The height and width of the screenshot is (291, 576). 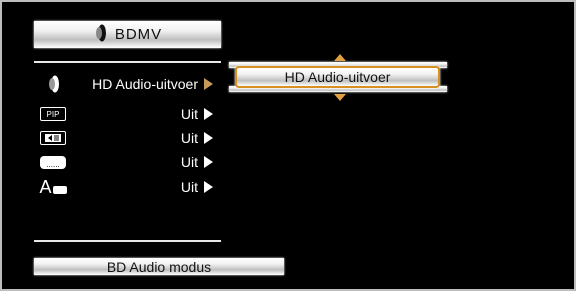 I want to click on menu-row-value: HD Audio-uitvoer, so click(x=145, y=84).